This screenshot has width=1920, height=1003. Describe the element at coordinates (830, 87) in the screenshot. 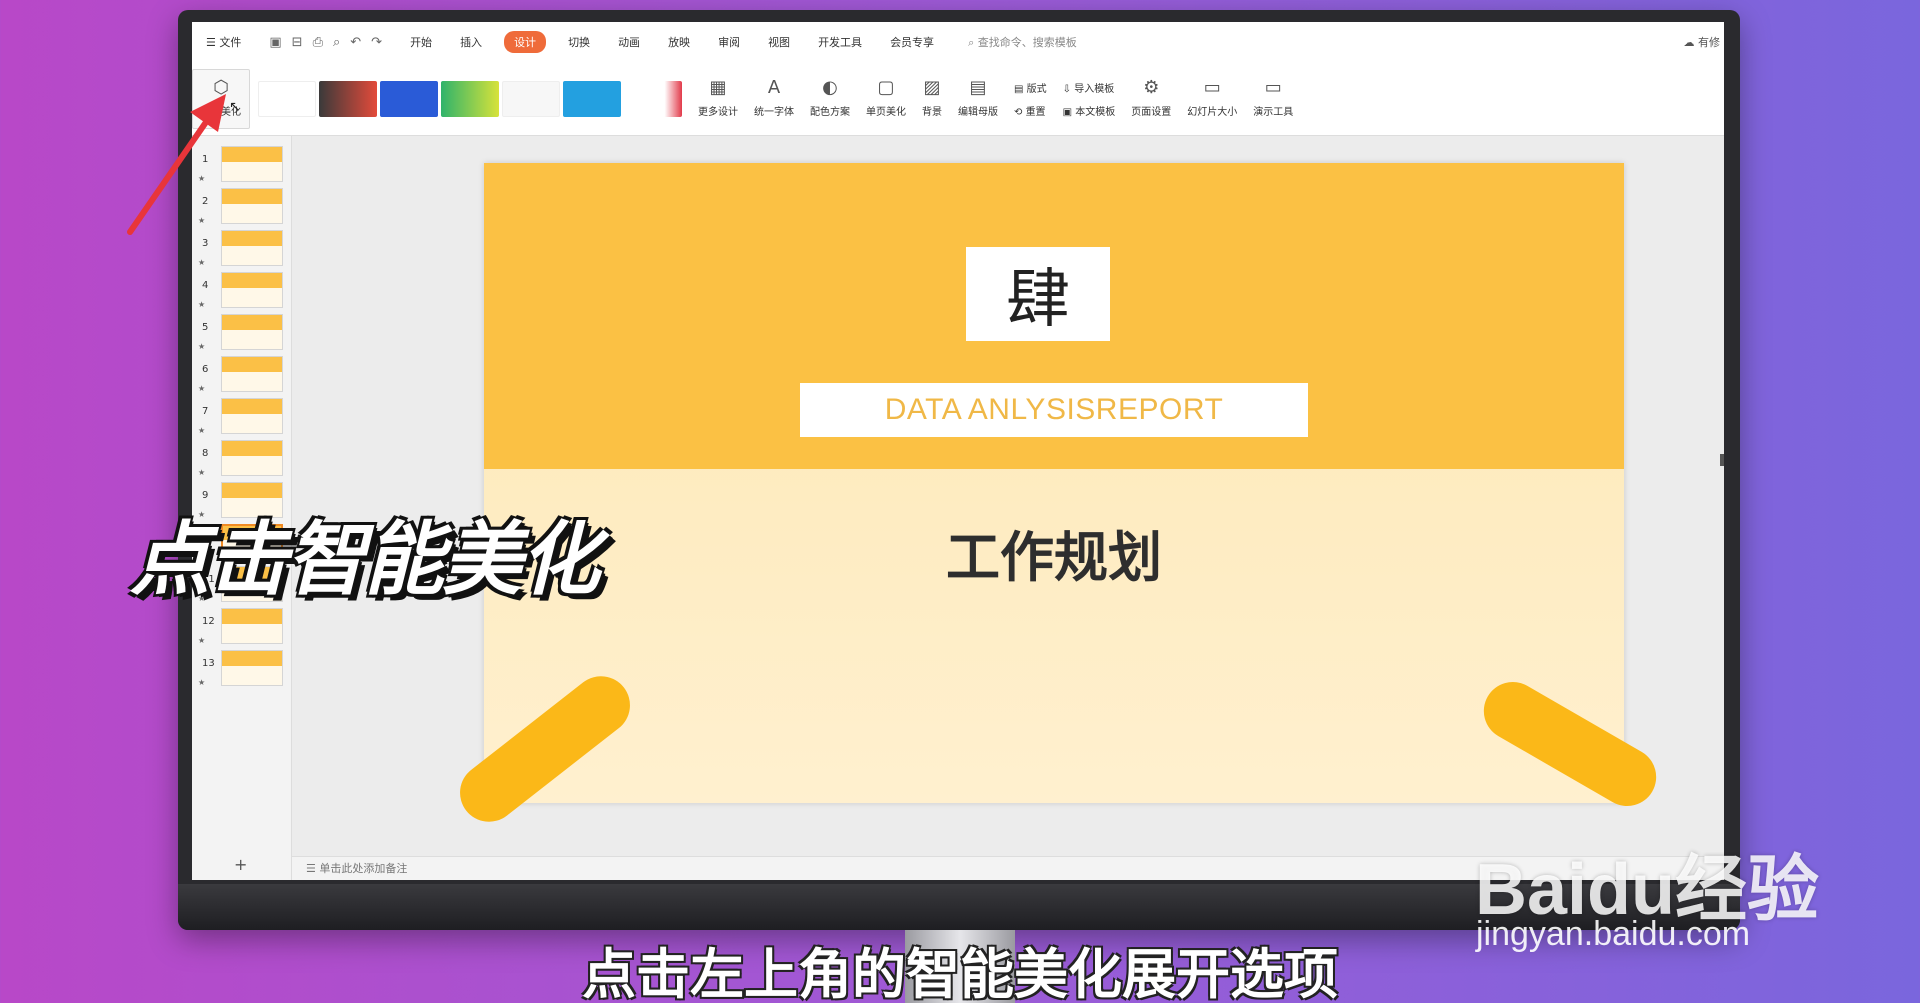

I see `palette-icon: ◐` at that location.